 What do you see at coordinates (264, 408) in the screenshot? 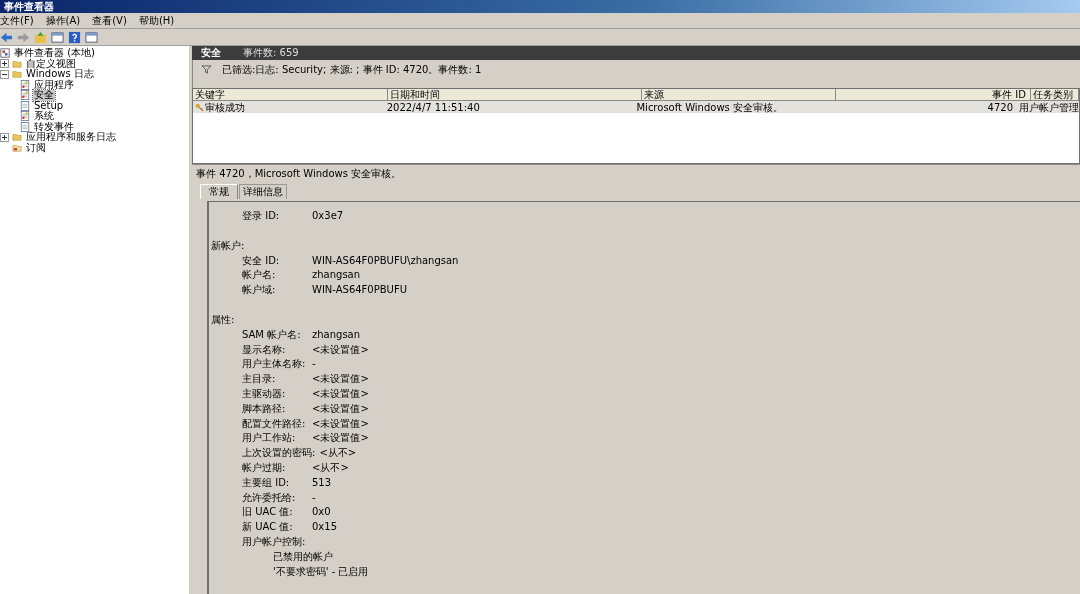
I see `field-label: 脚本路径:` at bounding box center [264, 408].